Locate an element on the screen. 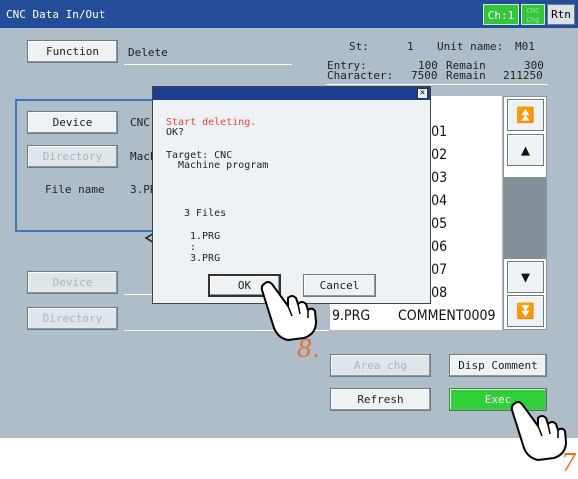 The height and width of the screenshot is (479, 578). scroll-up-button: ▲ is located at coordinates (525, 150).